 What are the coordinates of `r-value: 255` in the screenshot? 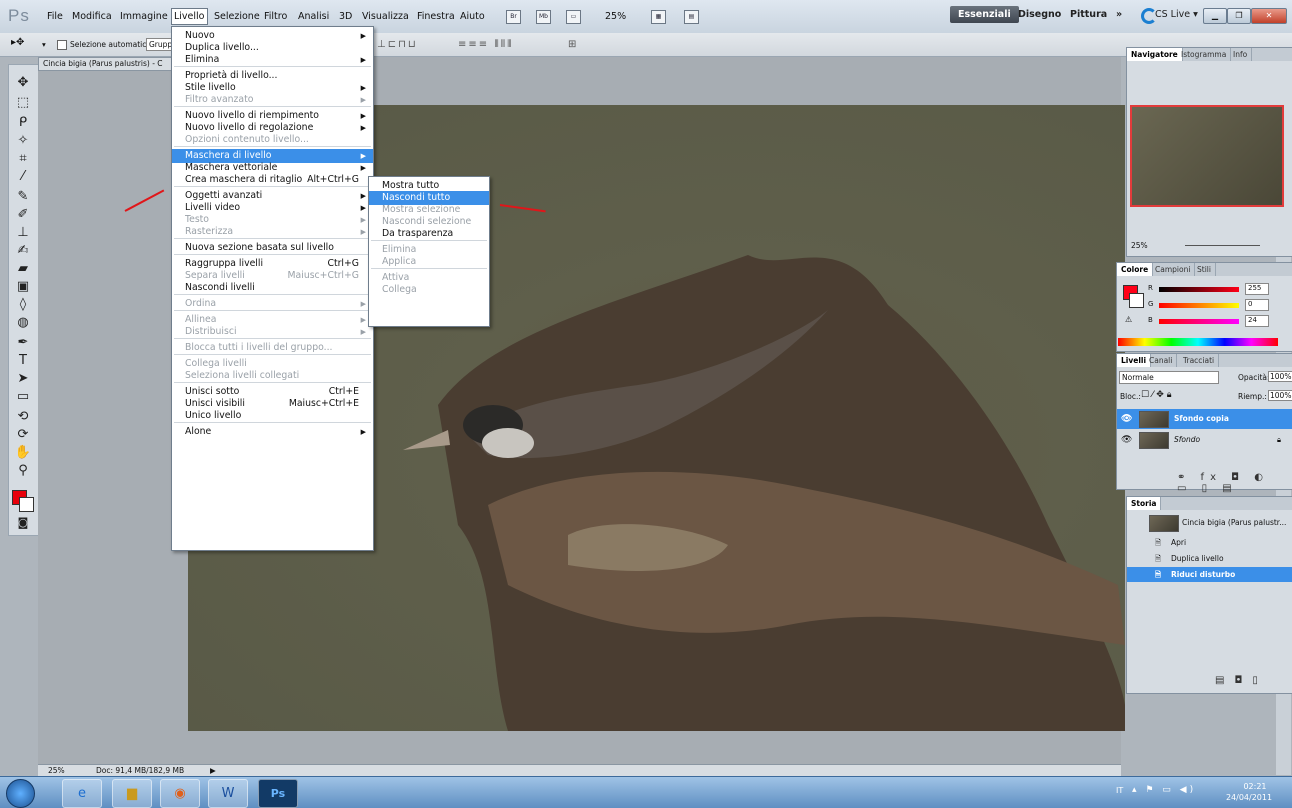 It's located at (1257, 289).